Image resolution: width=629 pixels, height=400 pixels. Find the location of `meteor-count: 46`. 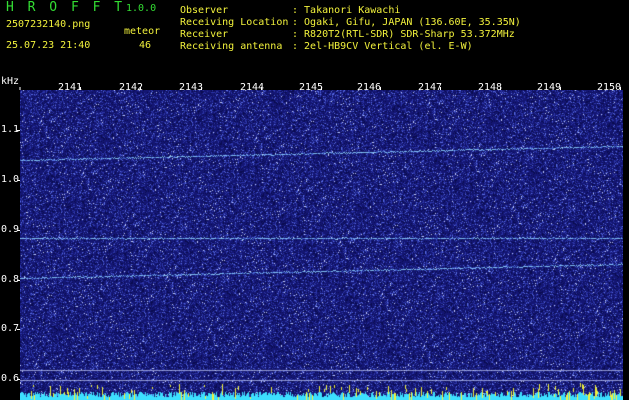

meteor-count: 46 is located at coordinates (145, 45).